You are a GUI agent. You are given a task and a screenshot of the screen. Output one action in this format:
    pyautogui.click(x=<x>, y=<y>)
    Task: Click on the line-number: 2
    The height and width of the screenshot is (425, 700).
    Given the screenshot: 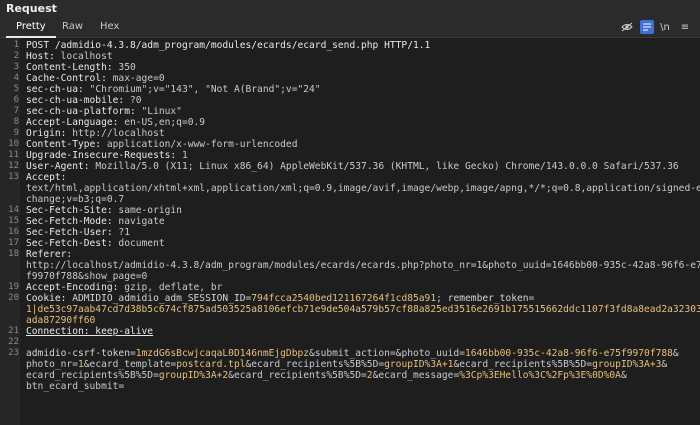 What is the action you would take?
    pyautogui.click(x=16, y=56)
    